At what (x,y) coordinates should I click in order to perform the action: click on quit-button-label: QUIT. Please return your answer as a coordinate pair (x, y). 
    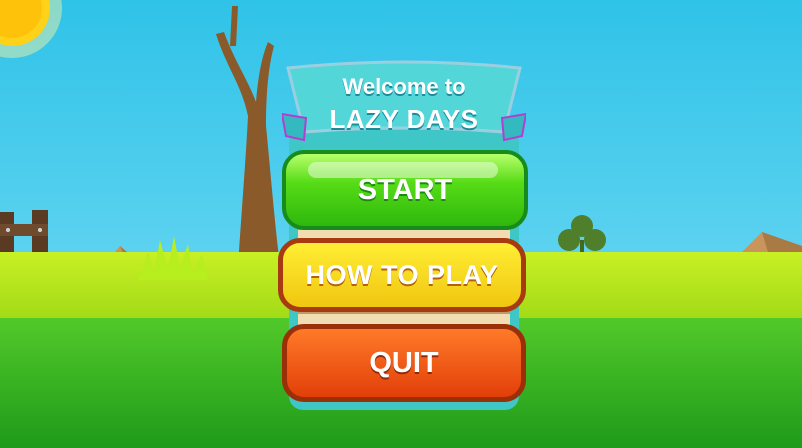
    Looking at the image, I should click on (404, 362).